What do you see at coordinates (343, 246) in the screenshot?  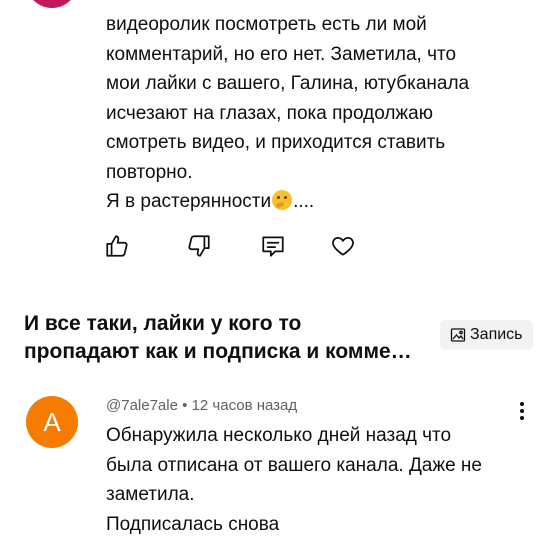 I see `heart-icon` at bounding box center [343, 246].